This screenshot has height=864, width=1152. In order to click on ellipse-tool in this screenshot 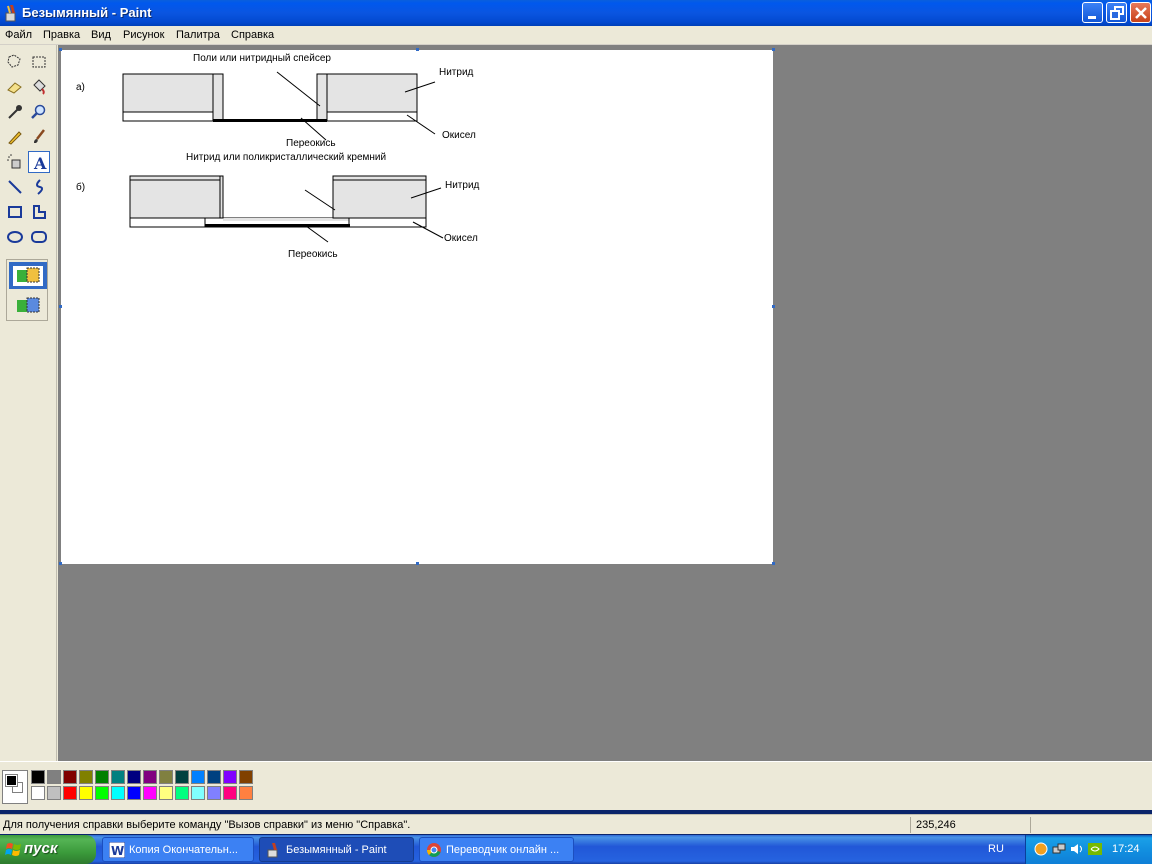, I will do `click(15, 237)`.